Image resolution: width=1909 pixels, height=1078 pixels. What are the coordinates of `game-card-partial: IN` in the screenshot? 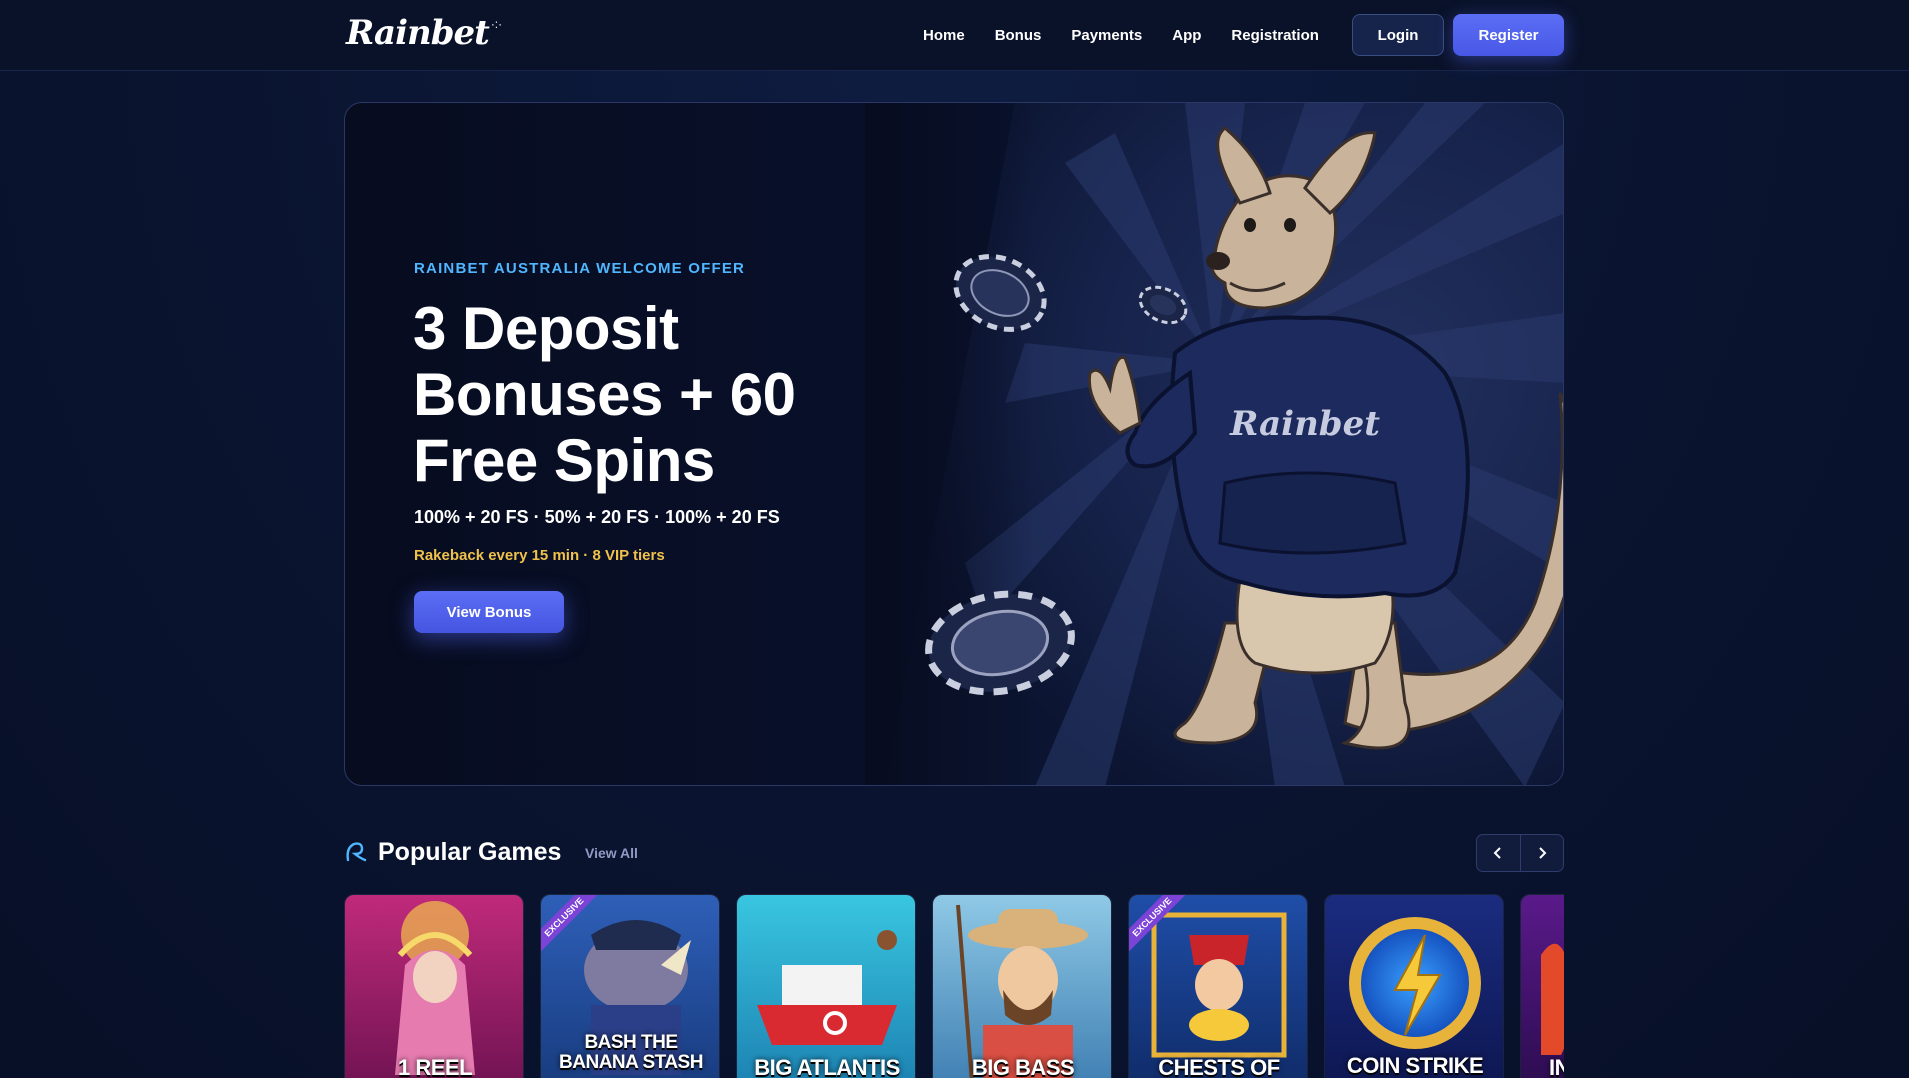 It's located at (1542, 986).